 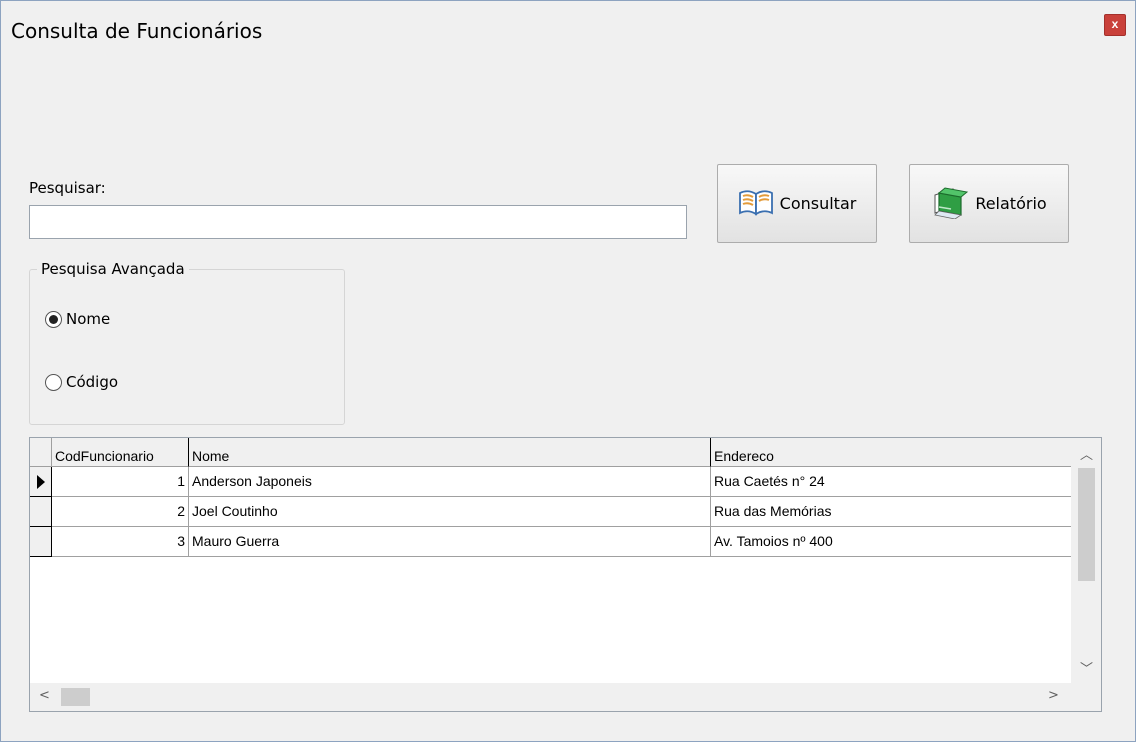 What do you see at coordinates (53, 382) in the screenshot?
I see `radio-circle` at bounding box center [53, 382].